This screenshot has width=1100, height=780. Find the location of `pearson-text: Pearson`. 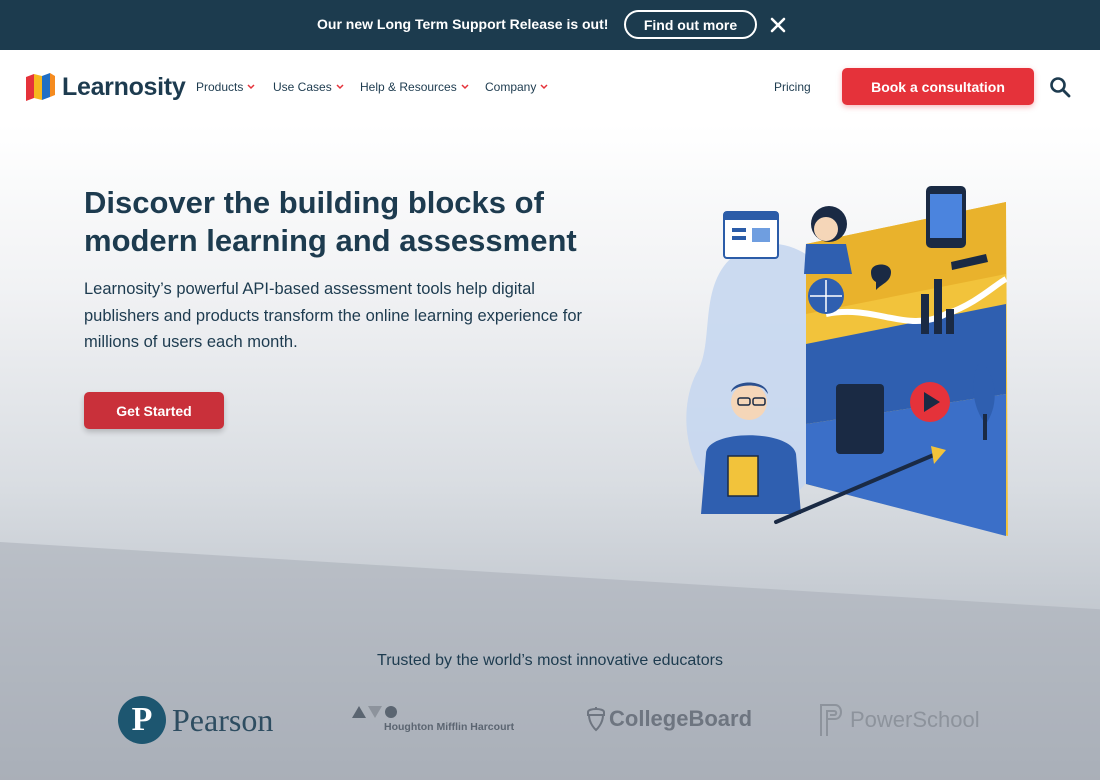

pearson-text: Pearson is located at coordinates (223, 719).